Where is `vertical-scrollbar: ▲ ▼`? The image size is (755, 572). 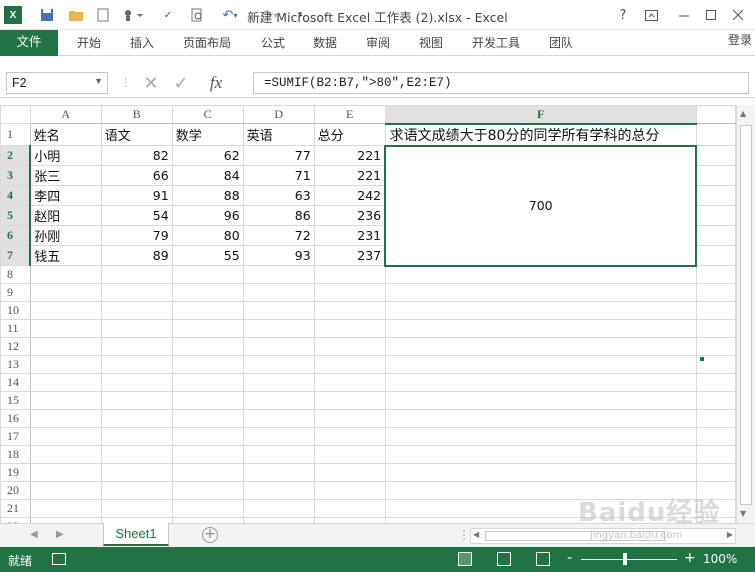 vertical-scrollbar: ▲ ▼ is located at coordinates (745, 314).